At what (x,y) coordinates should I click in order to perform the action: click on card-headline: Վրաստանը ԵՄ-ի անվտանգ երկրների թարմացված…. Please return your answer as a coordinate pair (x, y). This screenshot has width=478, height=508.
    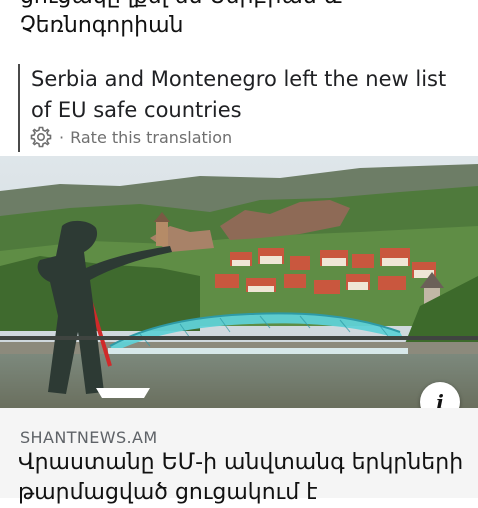
    Looking at the image, I should click on (243, 478).